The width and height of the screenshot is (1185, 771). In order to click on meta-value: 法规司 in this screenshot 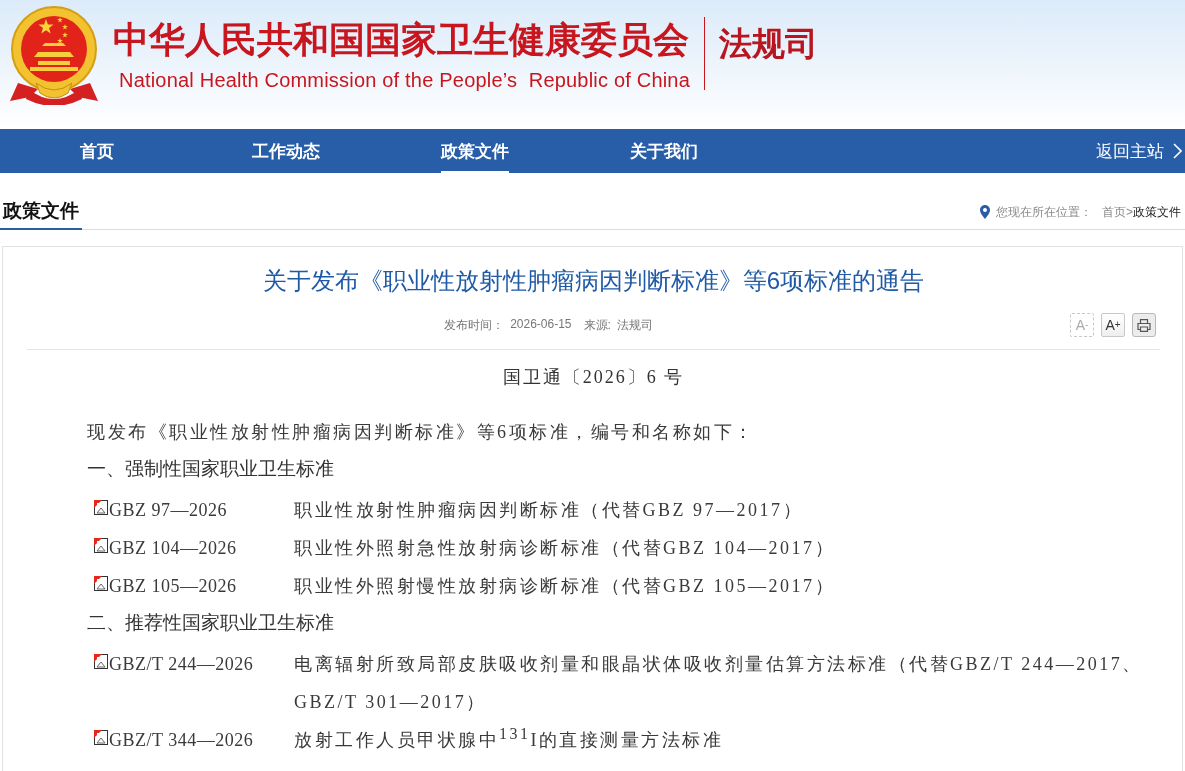, I will do `click(634, 325)`.